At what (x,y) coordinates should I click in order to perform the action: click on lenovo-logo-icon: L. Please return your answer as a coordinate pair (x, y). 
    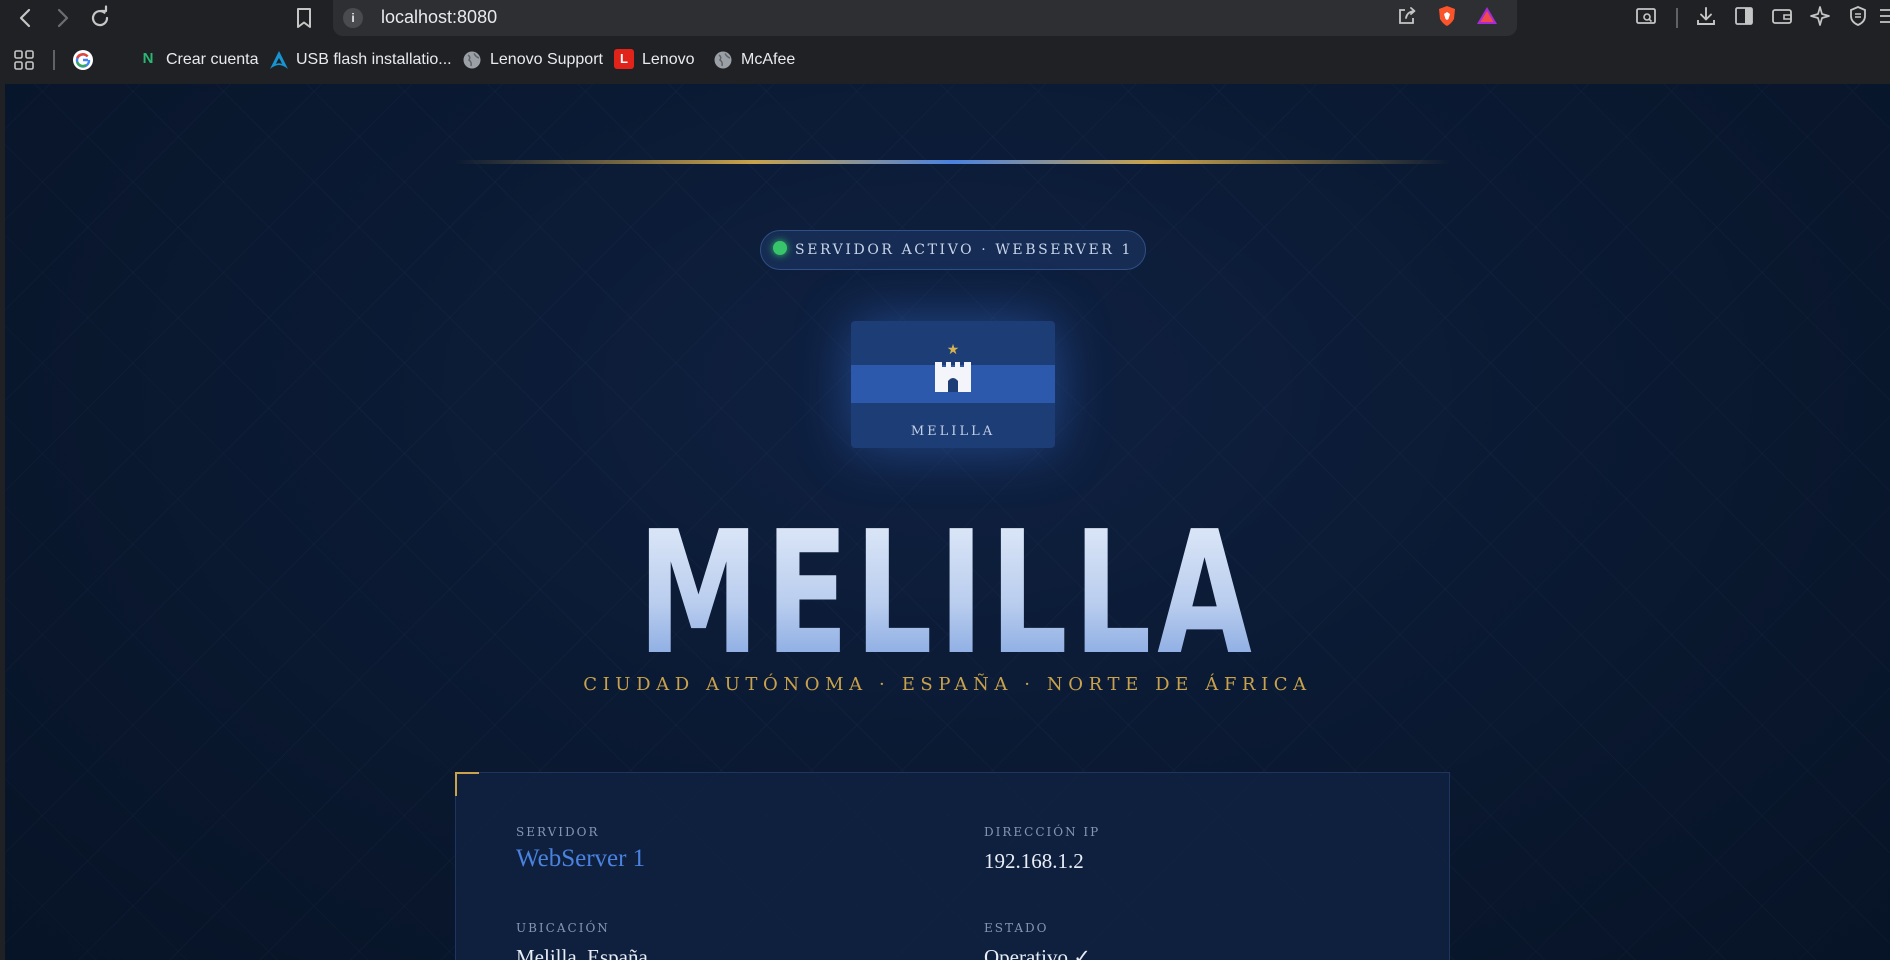
    Looking at the image, I should click on (624, 58).